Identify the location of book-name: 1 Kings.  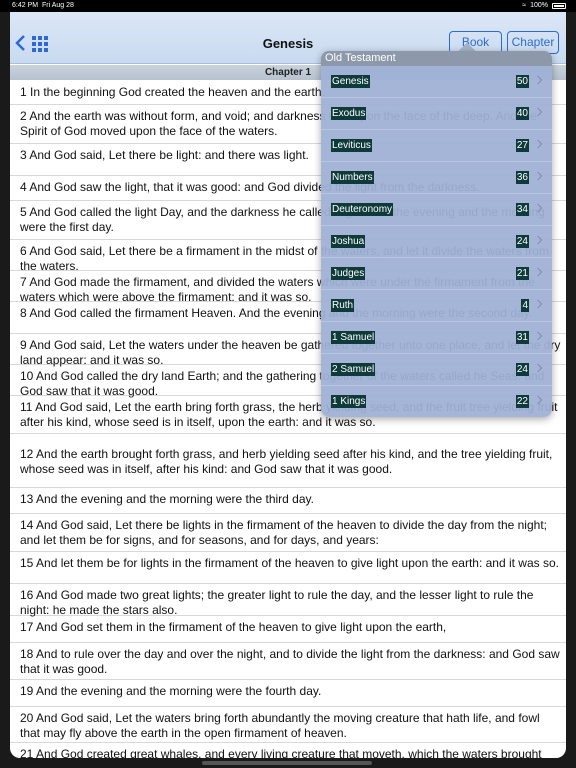
(349, 401).